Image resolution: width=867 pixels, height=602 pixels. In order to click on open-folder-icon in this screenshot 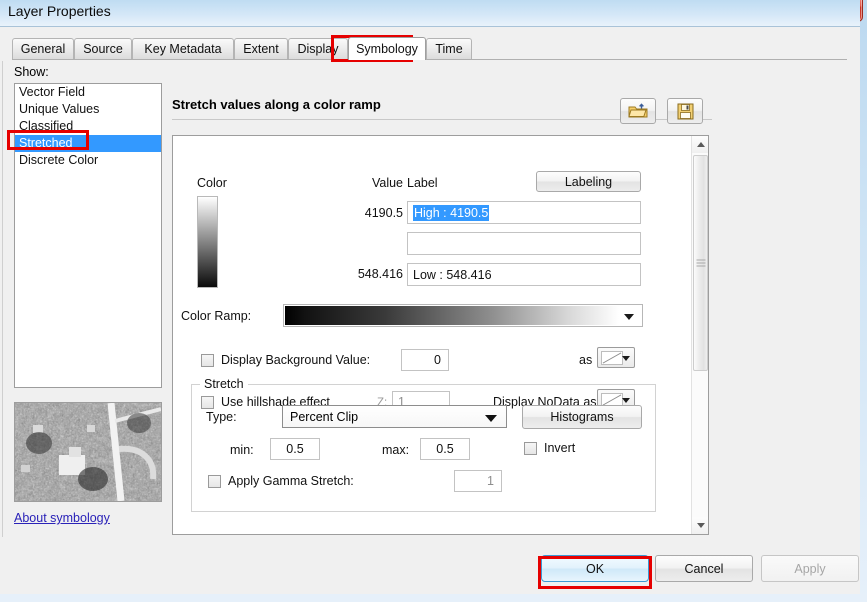, I will do `click(638, 110)`.